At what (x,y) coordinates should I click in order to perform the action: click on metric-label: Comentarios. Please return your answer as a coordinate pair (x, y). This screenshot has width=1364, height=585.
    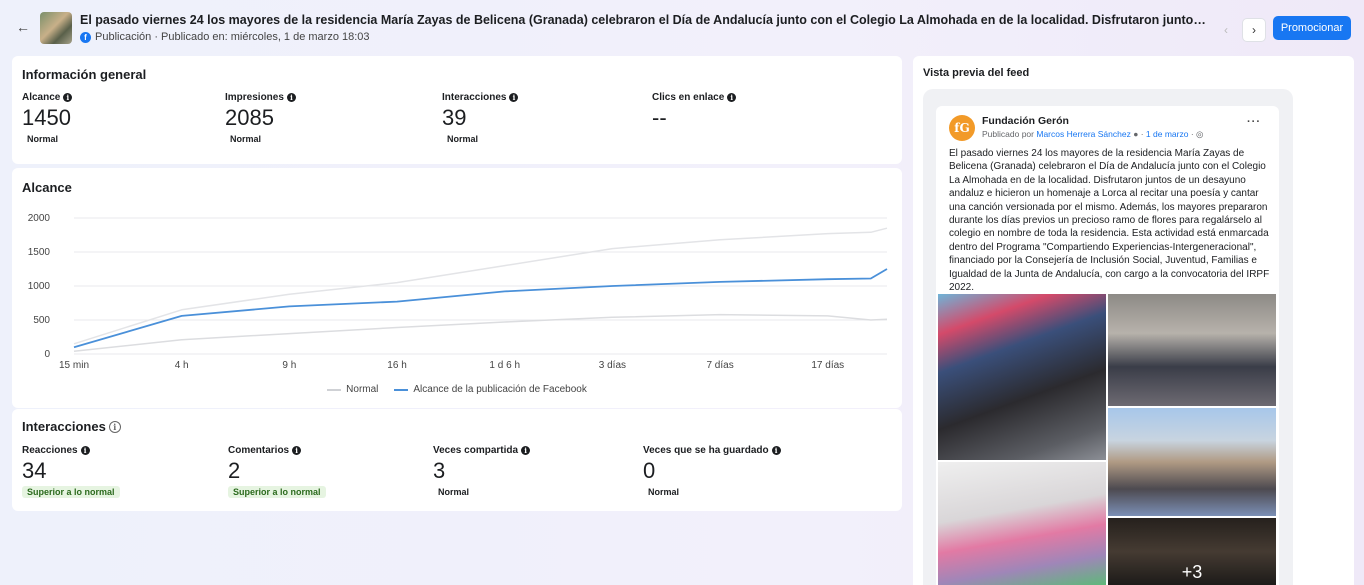
    Looking at the image, I should click on (259, 450).